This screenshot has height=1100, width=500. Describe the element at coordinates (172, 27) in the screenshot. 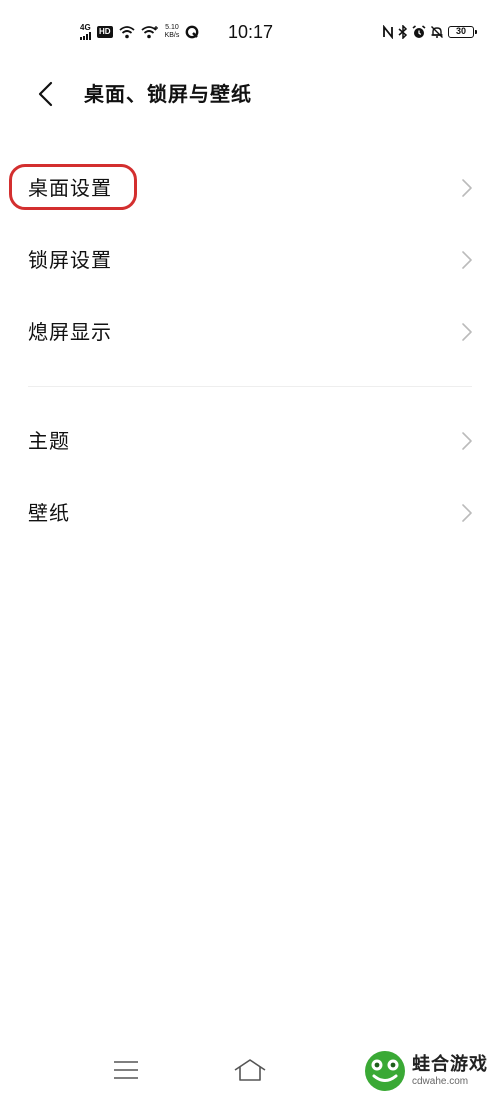

I see `speed-value: 5.10` at that location.